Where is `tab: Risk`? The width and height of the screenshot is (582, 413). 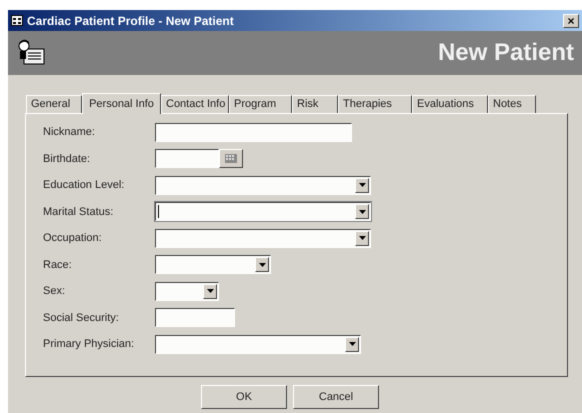
tab: Risk is located at coordinates (315, 104).